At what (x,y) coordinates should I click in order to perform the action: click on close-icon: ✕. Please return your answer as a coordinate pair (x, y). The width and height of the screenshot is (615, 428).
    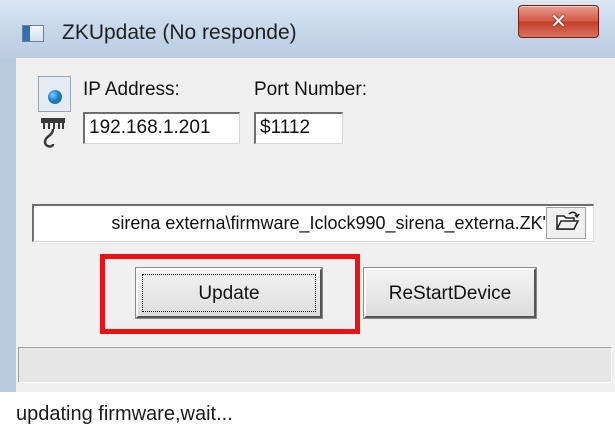
    Looking at the image, I should click on (558, 21).